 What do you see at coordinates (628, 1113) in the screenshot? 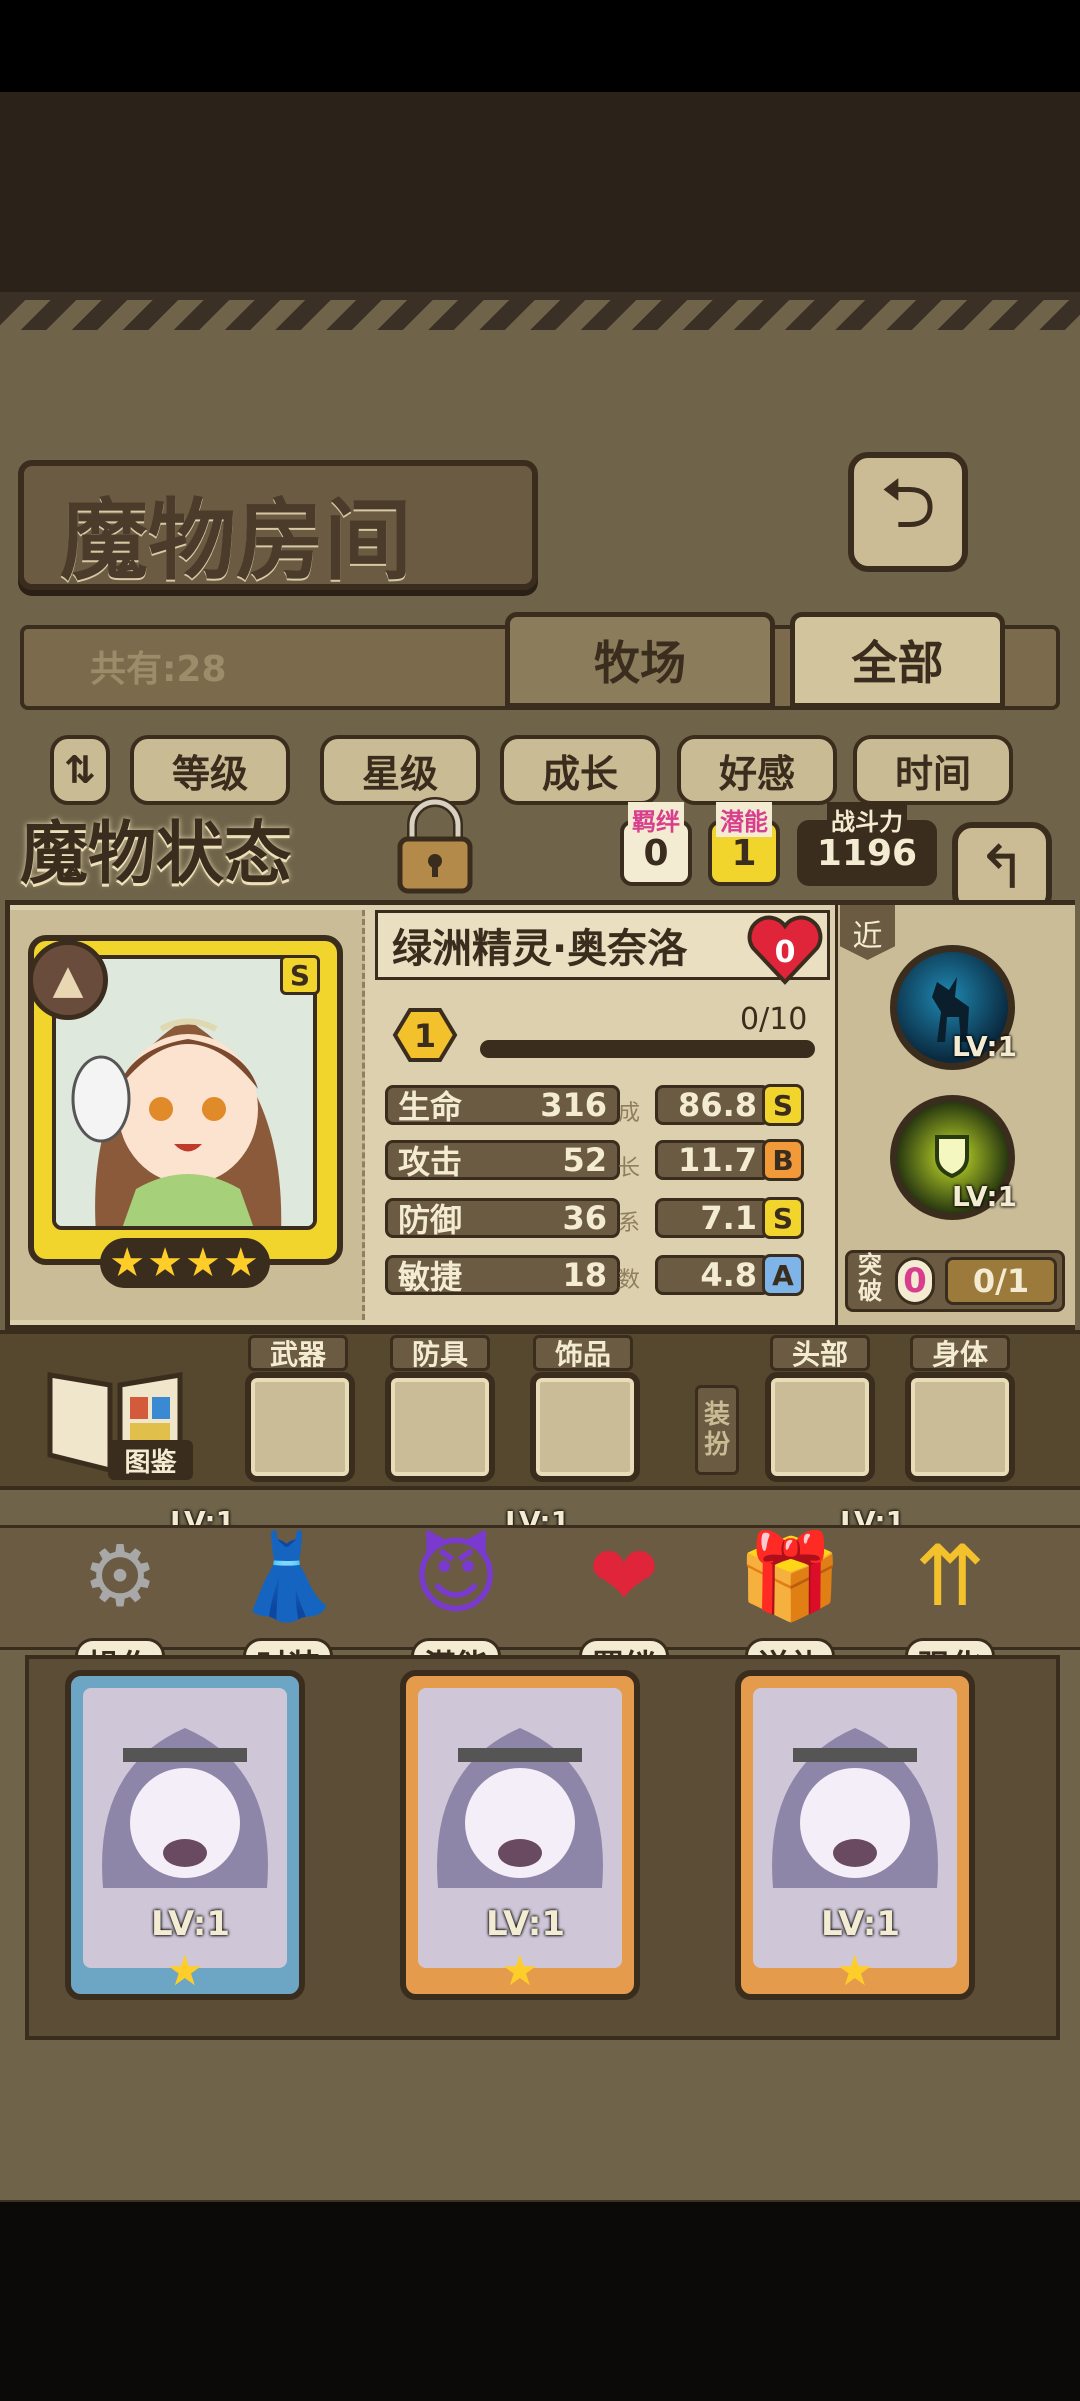
I see `growth-caption: 成` at bounding box center [628, 1113].